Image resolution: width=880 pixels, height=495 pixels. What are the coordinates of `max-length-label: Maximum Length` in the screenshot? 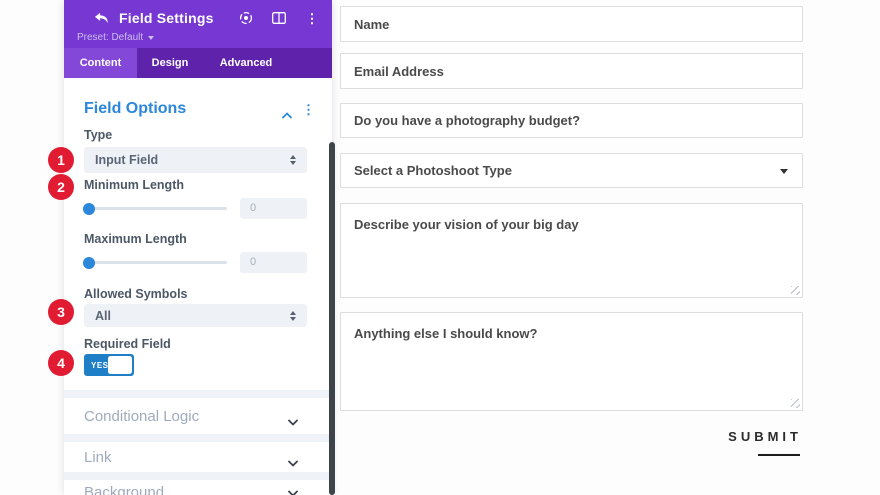 It's located at (135, 239).